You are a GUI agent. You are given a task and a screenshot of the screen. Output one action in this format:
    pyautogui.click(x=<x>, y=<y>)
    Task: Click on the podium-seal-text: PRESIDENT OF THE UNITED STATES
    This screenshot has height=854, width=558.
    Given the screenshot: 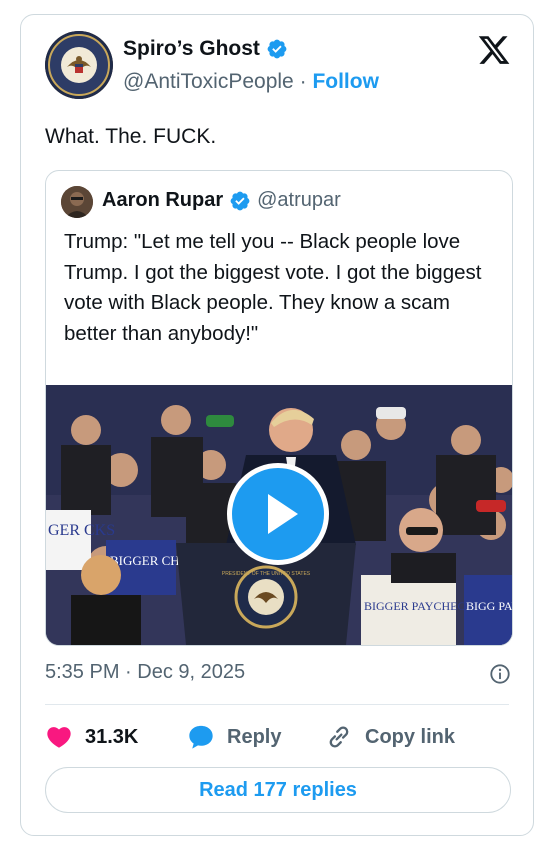 What is the action you would take?
    pyautogui.click(x=266, y=574)
    